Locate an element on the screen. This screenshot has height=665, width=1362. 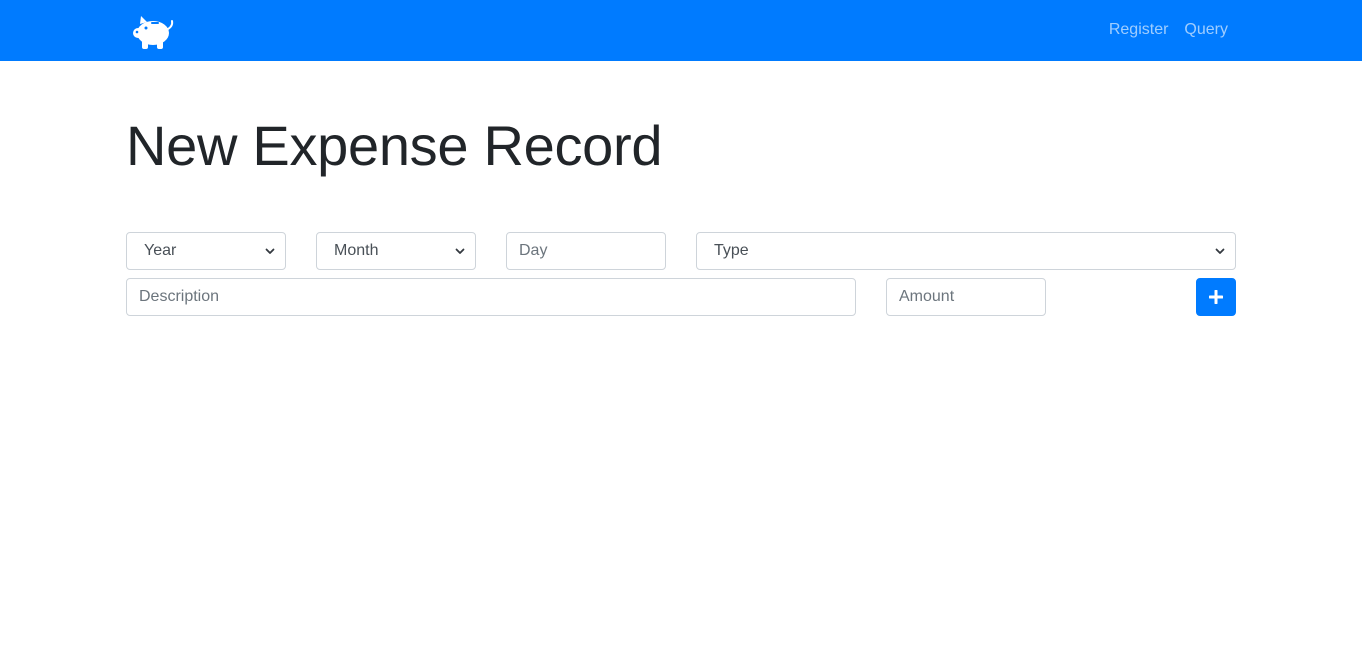
year-select-value: Year is located at coordinates (160, 250).